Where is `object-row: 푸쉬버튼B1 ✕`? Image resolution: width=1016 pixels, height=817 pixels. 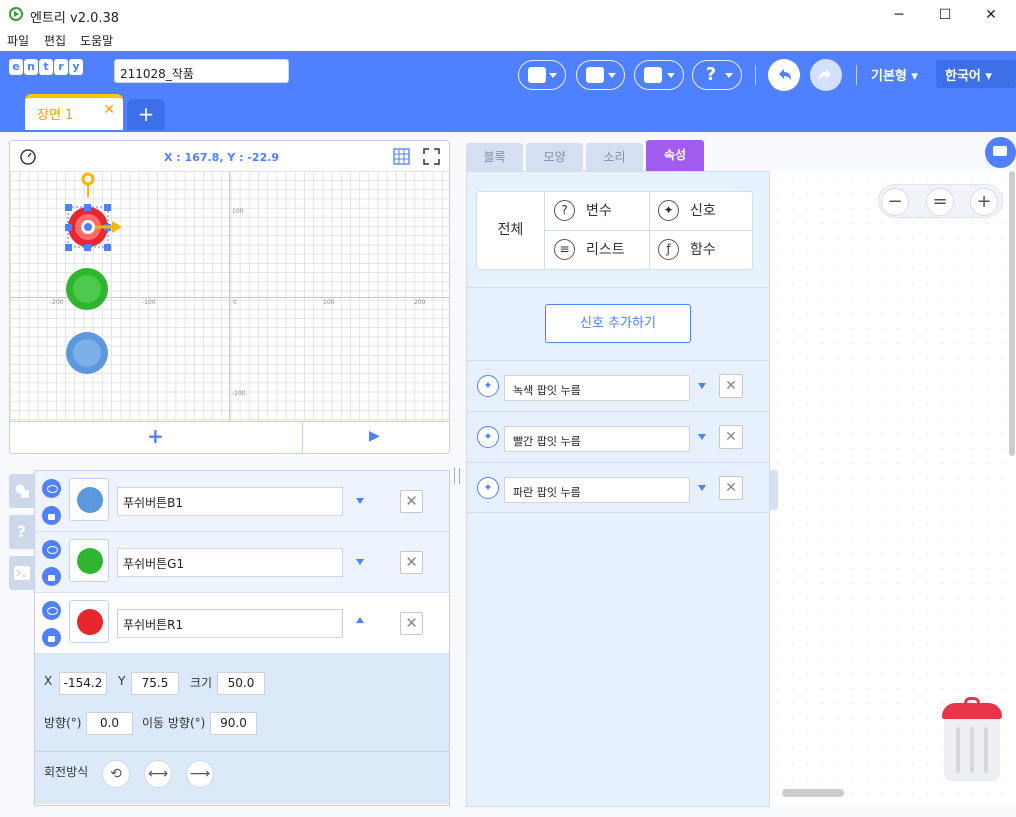
object-row: 푸쉬버튼B1 ✕ is located at coordinates (242, 501).